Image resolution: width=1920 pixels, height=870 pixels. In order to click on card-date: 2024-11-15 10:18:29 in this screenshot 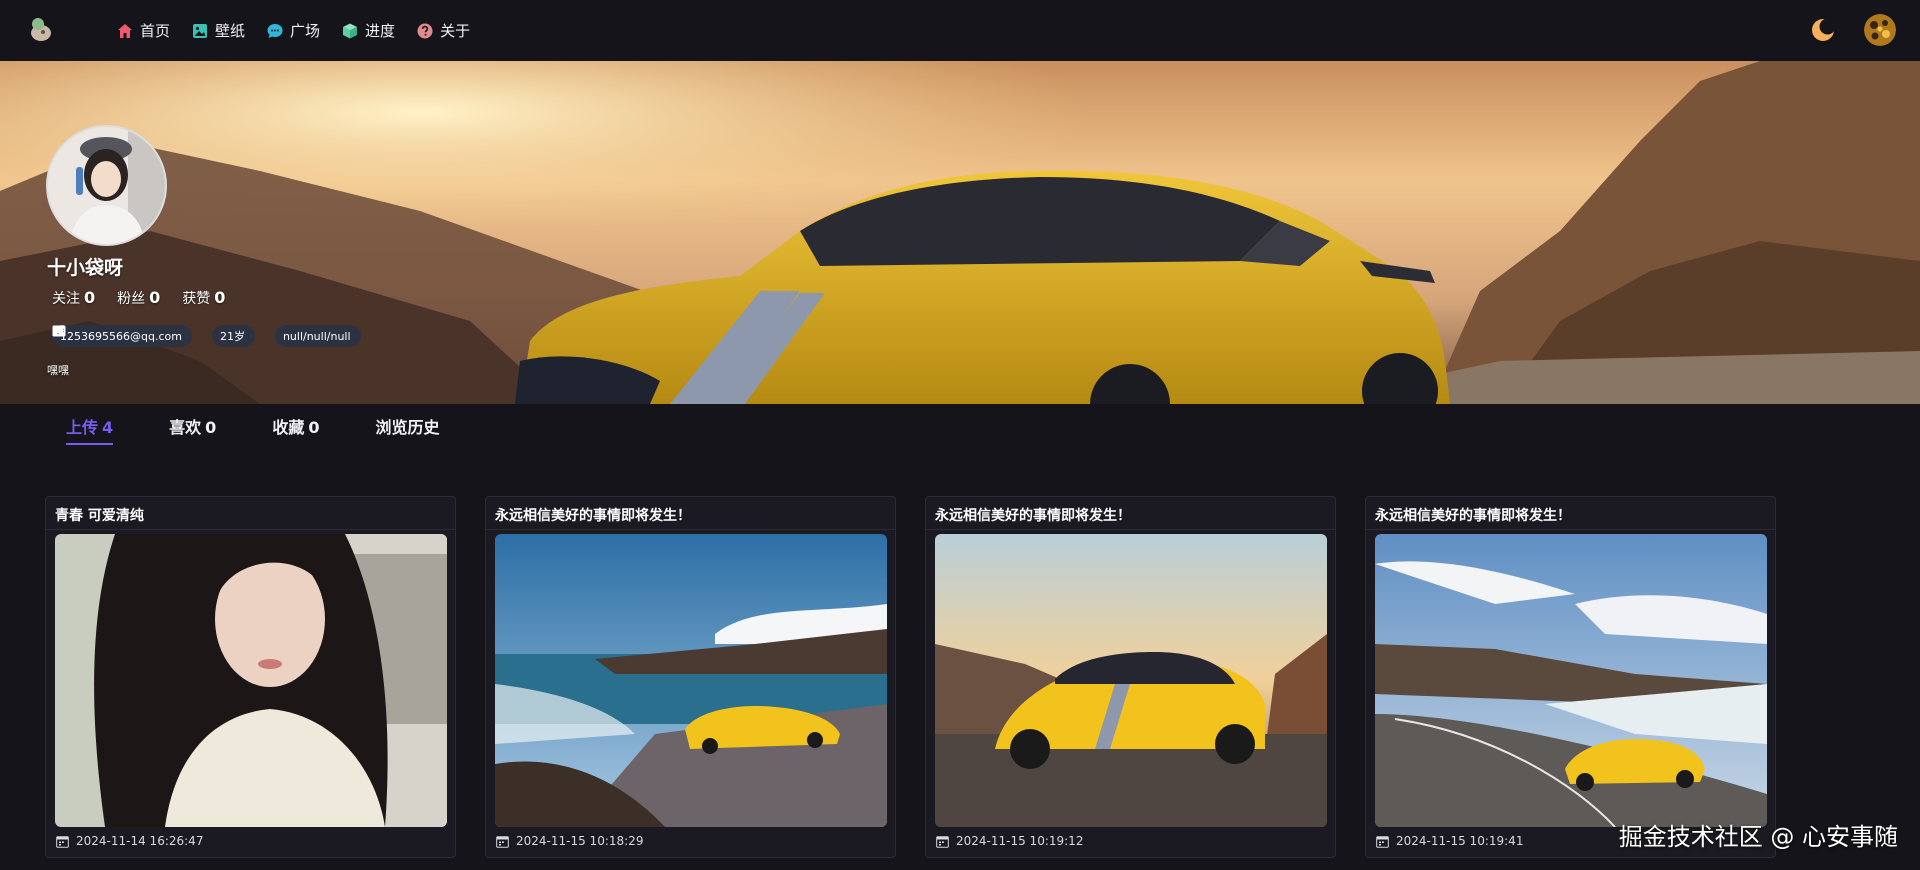, I will do `click(569, 841)`.